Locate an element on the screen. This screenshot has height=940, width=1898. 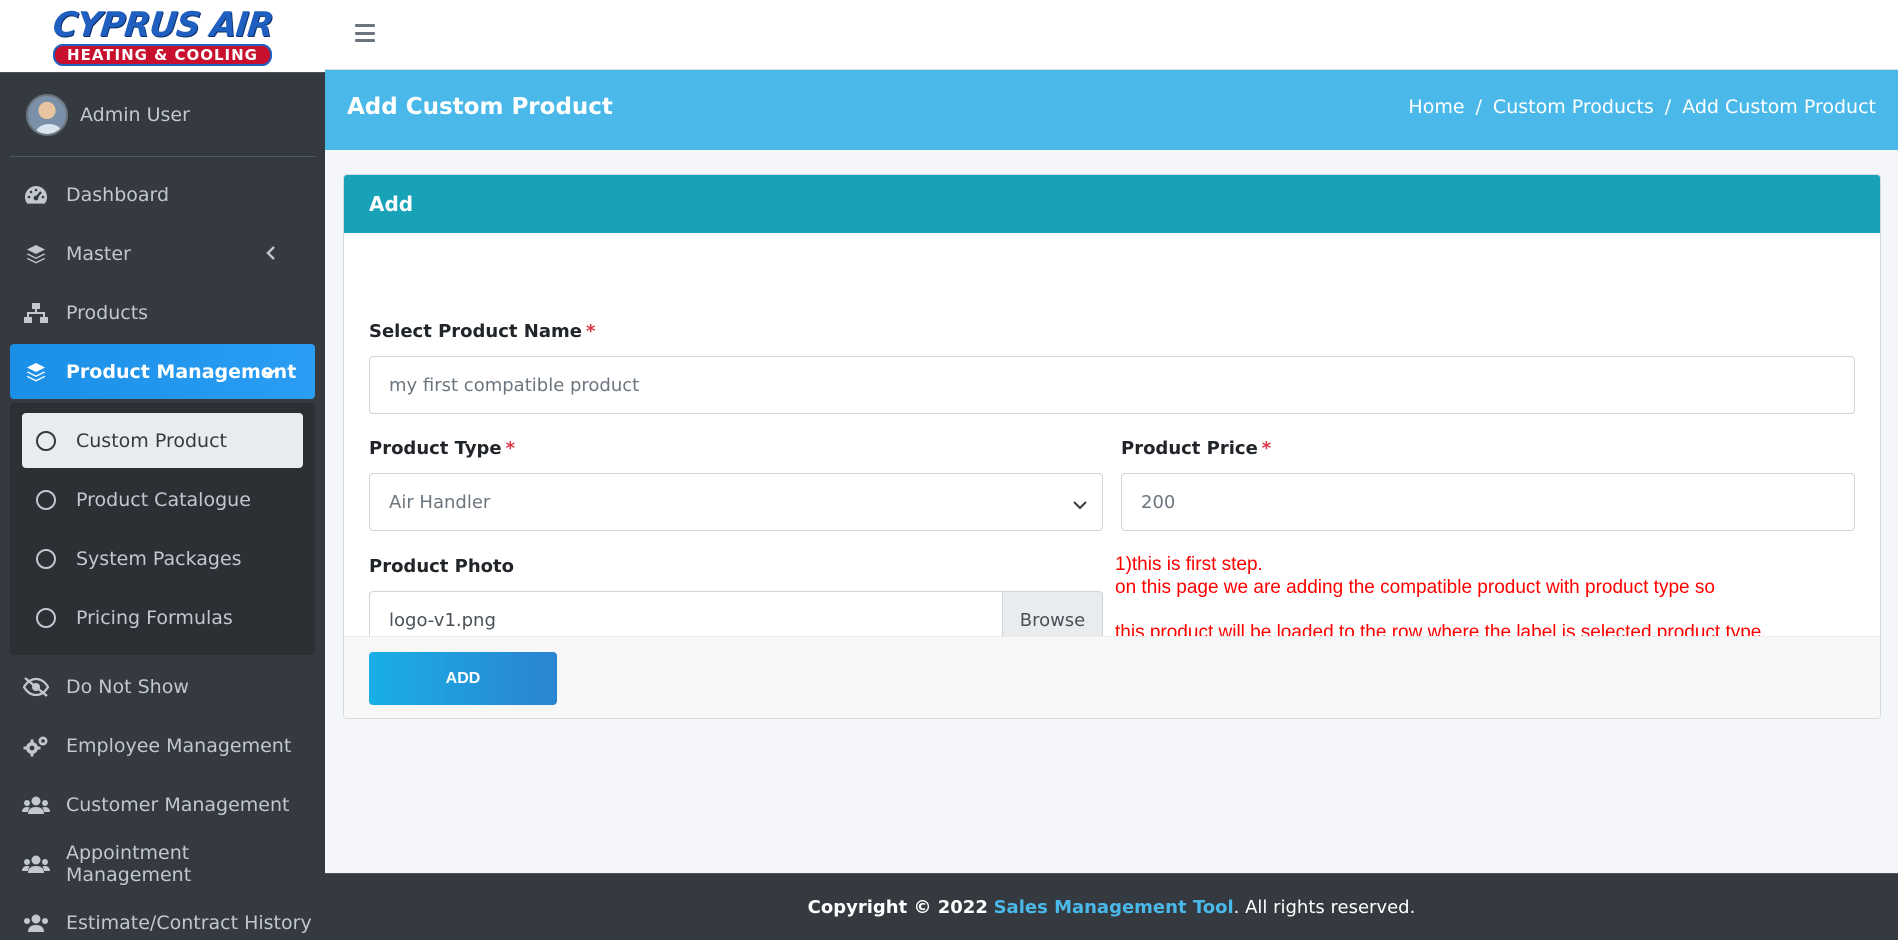
product-photo-filename: logo-v1.png is located at coordinates (442, 620).